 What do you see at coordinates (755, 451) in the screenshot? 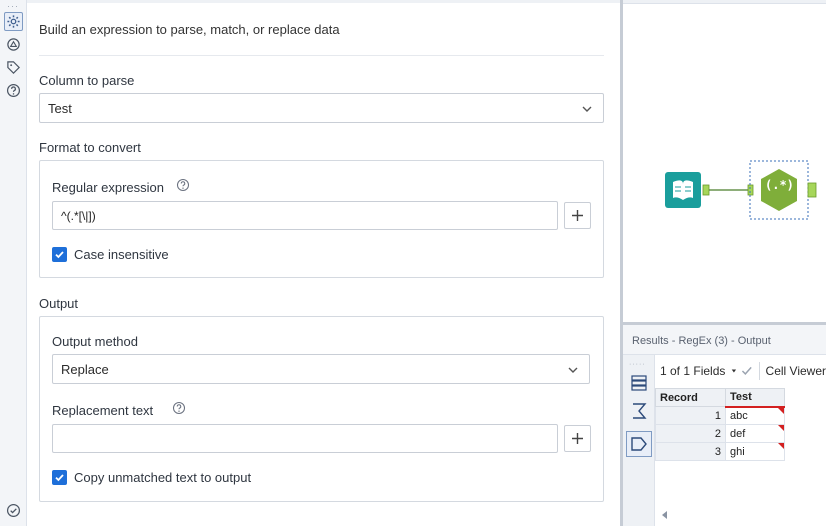
I see `test-cell: ghi` at bounding box center [755, 451].